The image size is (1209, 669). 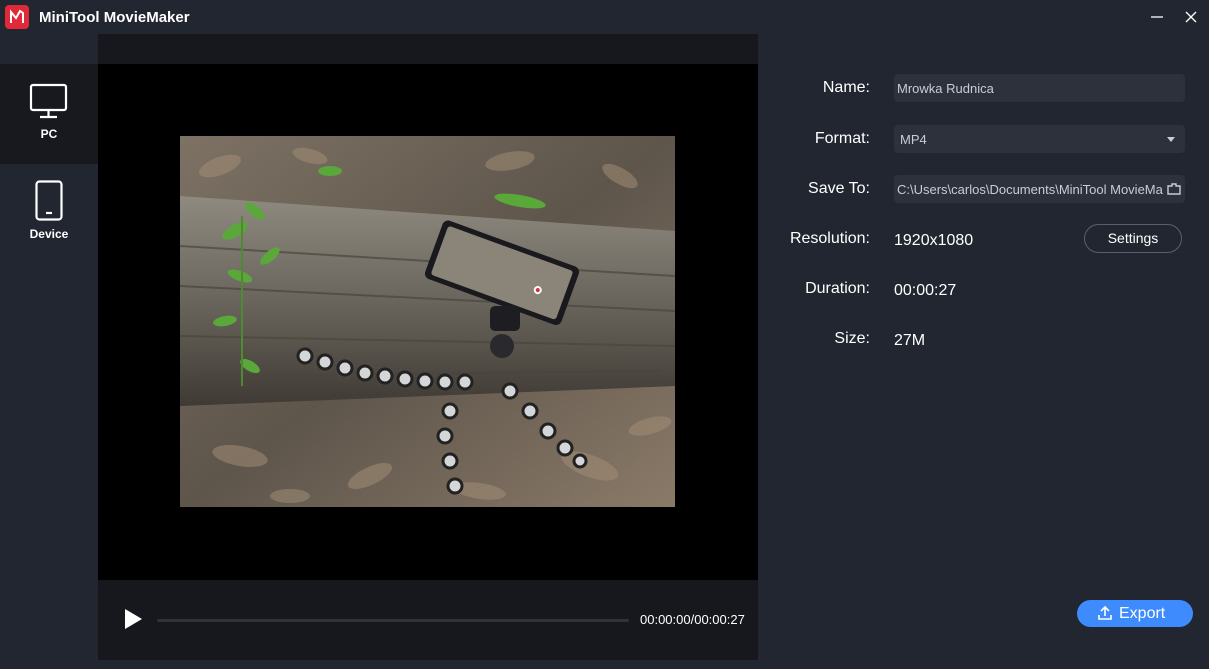 I want to click on sidebar-item-pc: PC, so click(x=49, y=114).